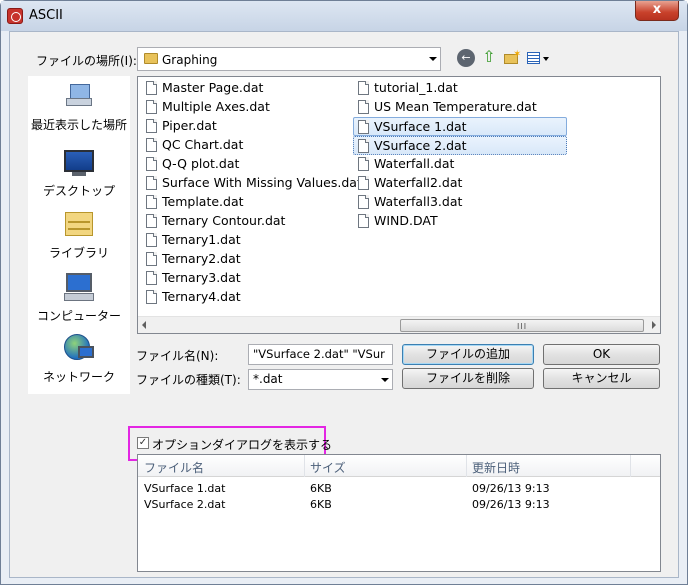  What do you see at coordinates (79, 162) in the screenshot?
I see `desktop-icon` at bounding box center [79, 162].